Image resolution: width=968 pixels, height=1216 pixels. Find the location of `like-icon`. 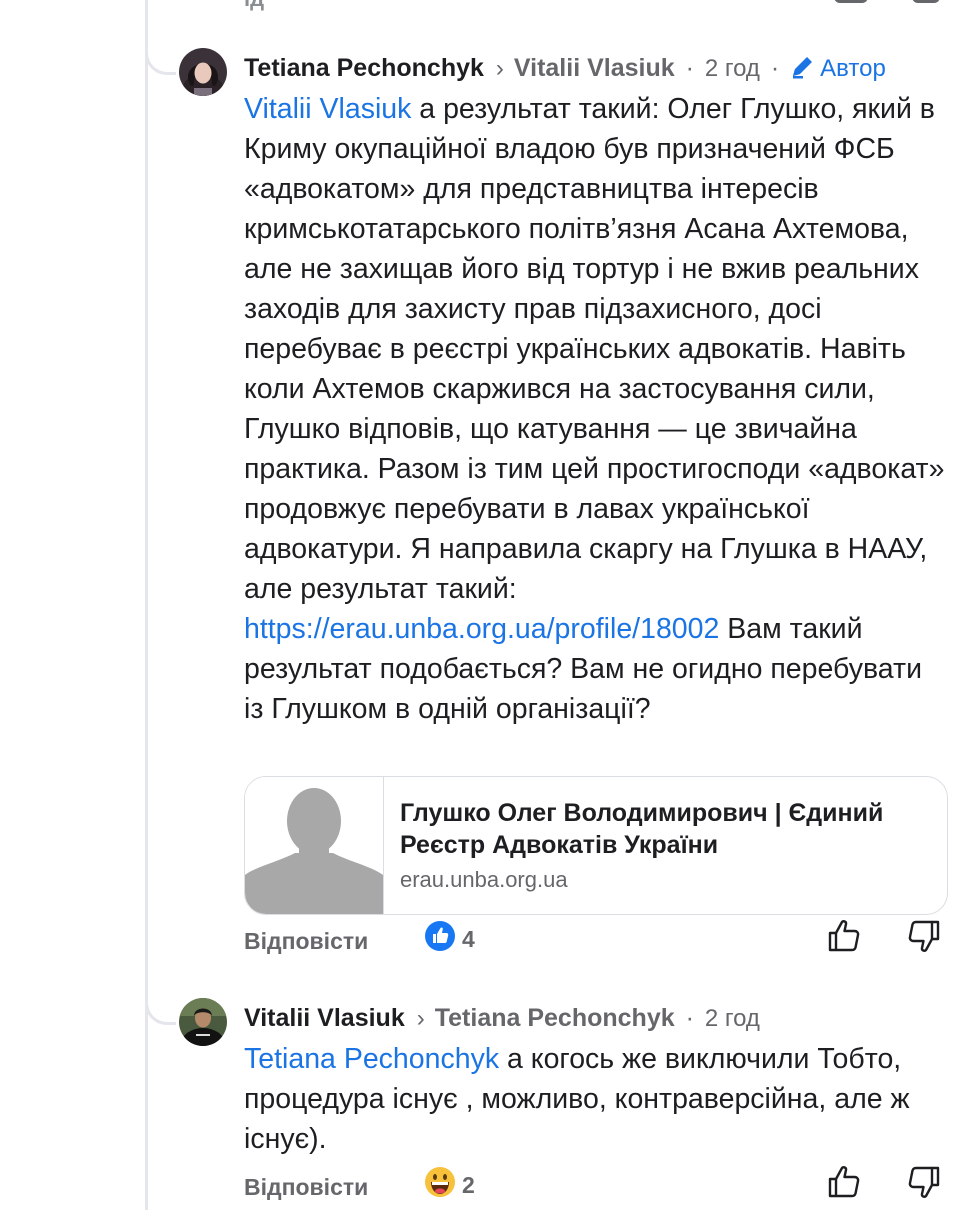

like-icon is located at coordinates (440, 936).